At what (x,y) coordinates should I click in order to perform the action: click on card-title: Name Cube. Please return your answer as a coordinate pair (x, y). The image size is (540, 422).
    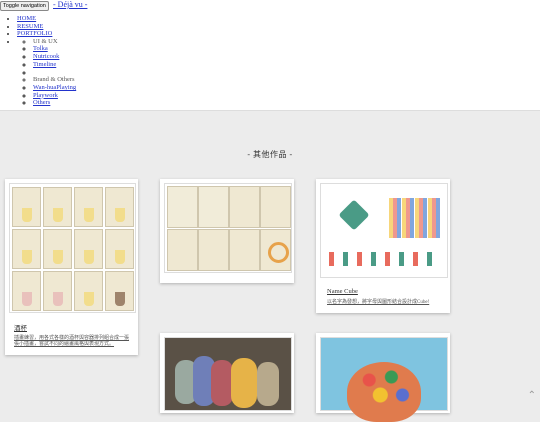
    Looking at the image, I should click on (342, 291).